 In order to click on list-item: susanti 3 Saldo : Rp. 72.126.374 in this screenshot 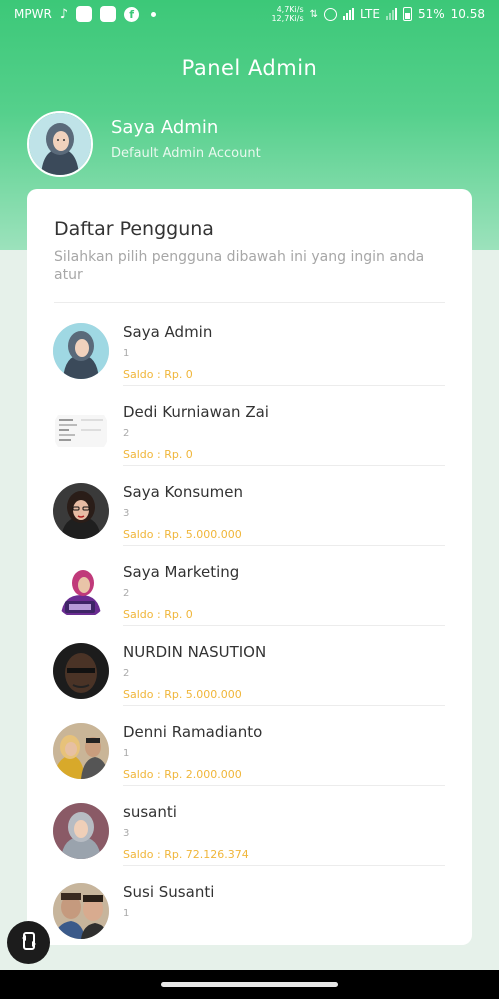, I will do `click(249, 833)`.